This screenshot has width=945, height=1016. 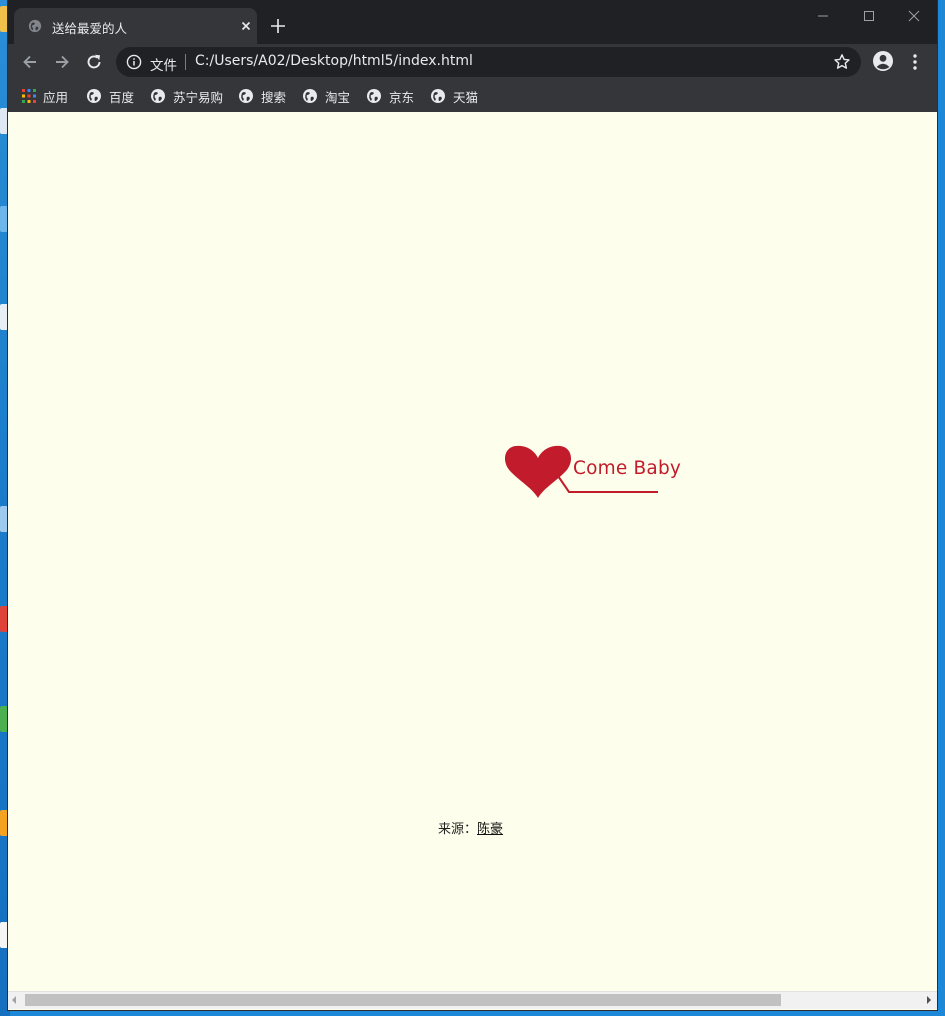 I want to click on url-text: C:/Users/A02/Desktop/html5/index.html, so click(x=334, y=61).